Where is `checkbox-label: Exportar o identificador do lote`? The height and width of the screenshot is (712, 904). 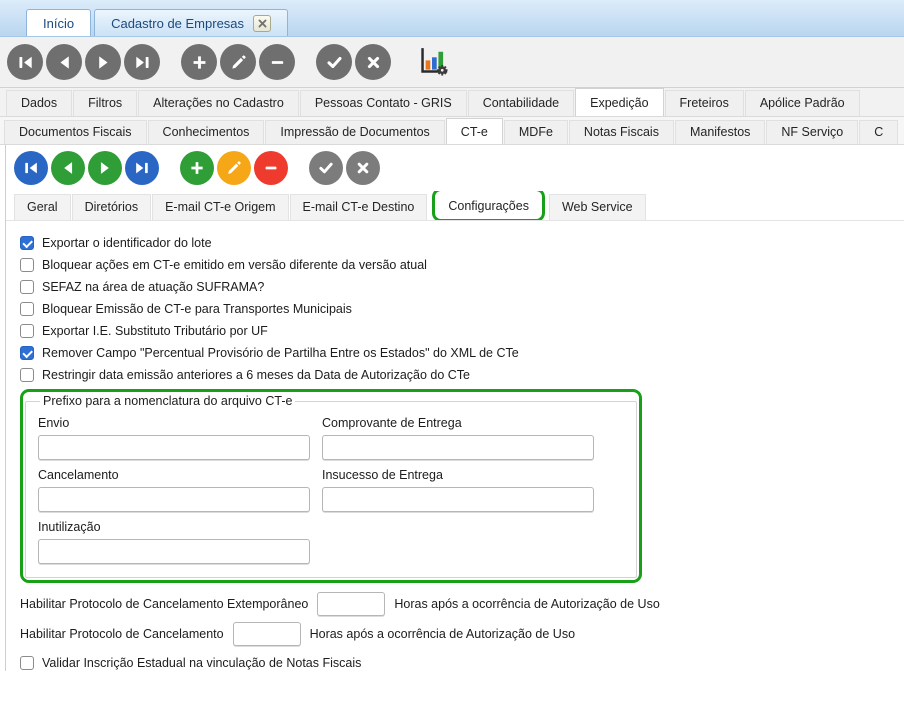
checkbox-label: Exportar o identificador do lote is located at coordinates (127, 243).